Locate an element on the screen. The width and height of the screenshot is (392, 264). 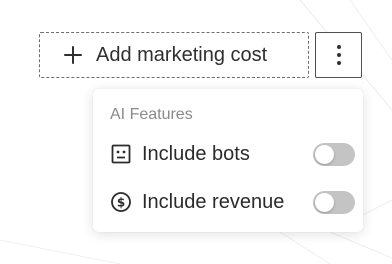
add-marketing-cost-label: Add marketing cost is located at coordinates (182, 54).